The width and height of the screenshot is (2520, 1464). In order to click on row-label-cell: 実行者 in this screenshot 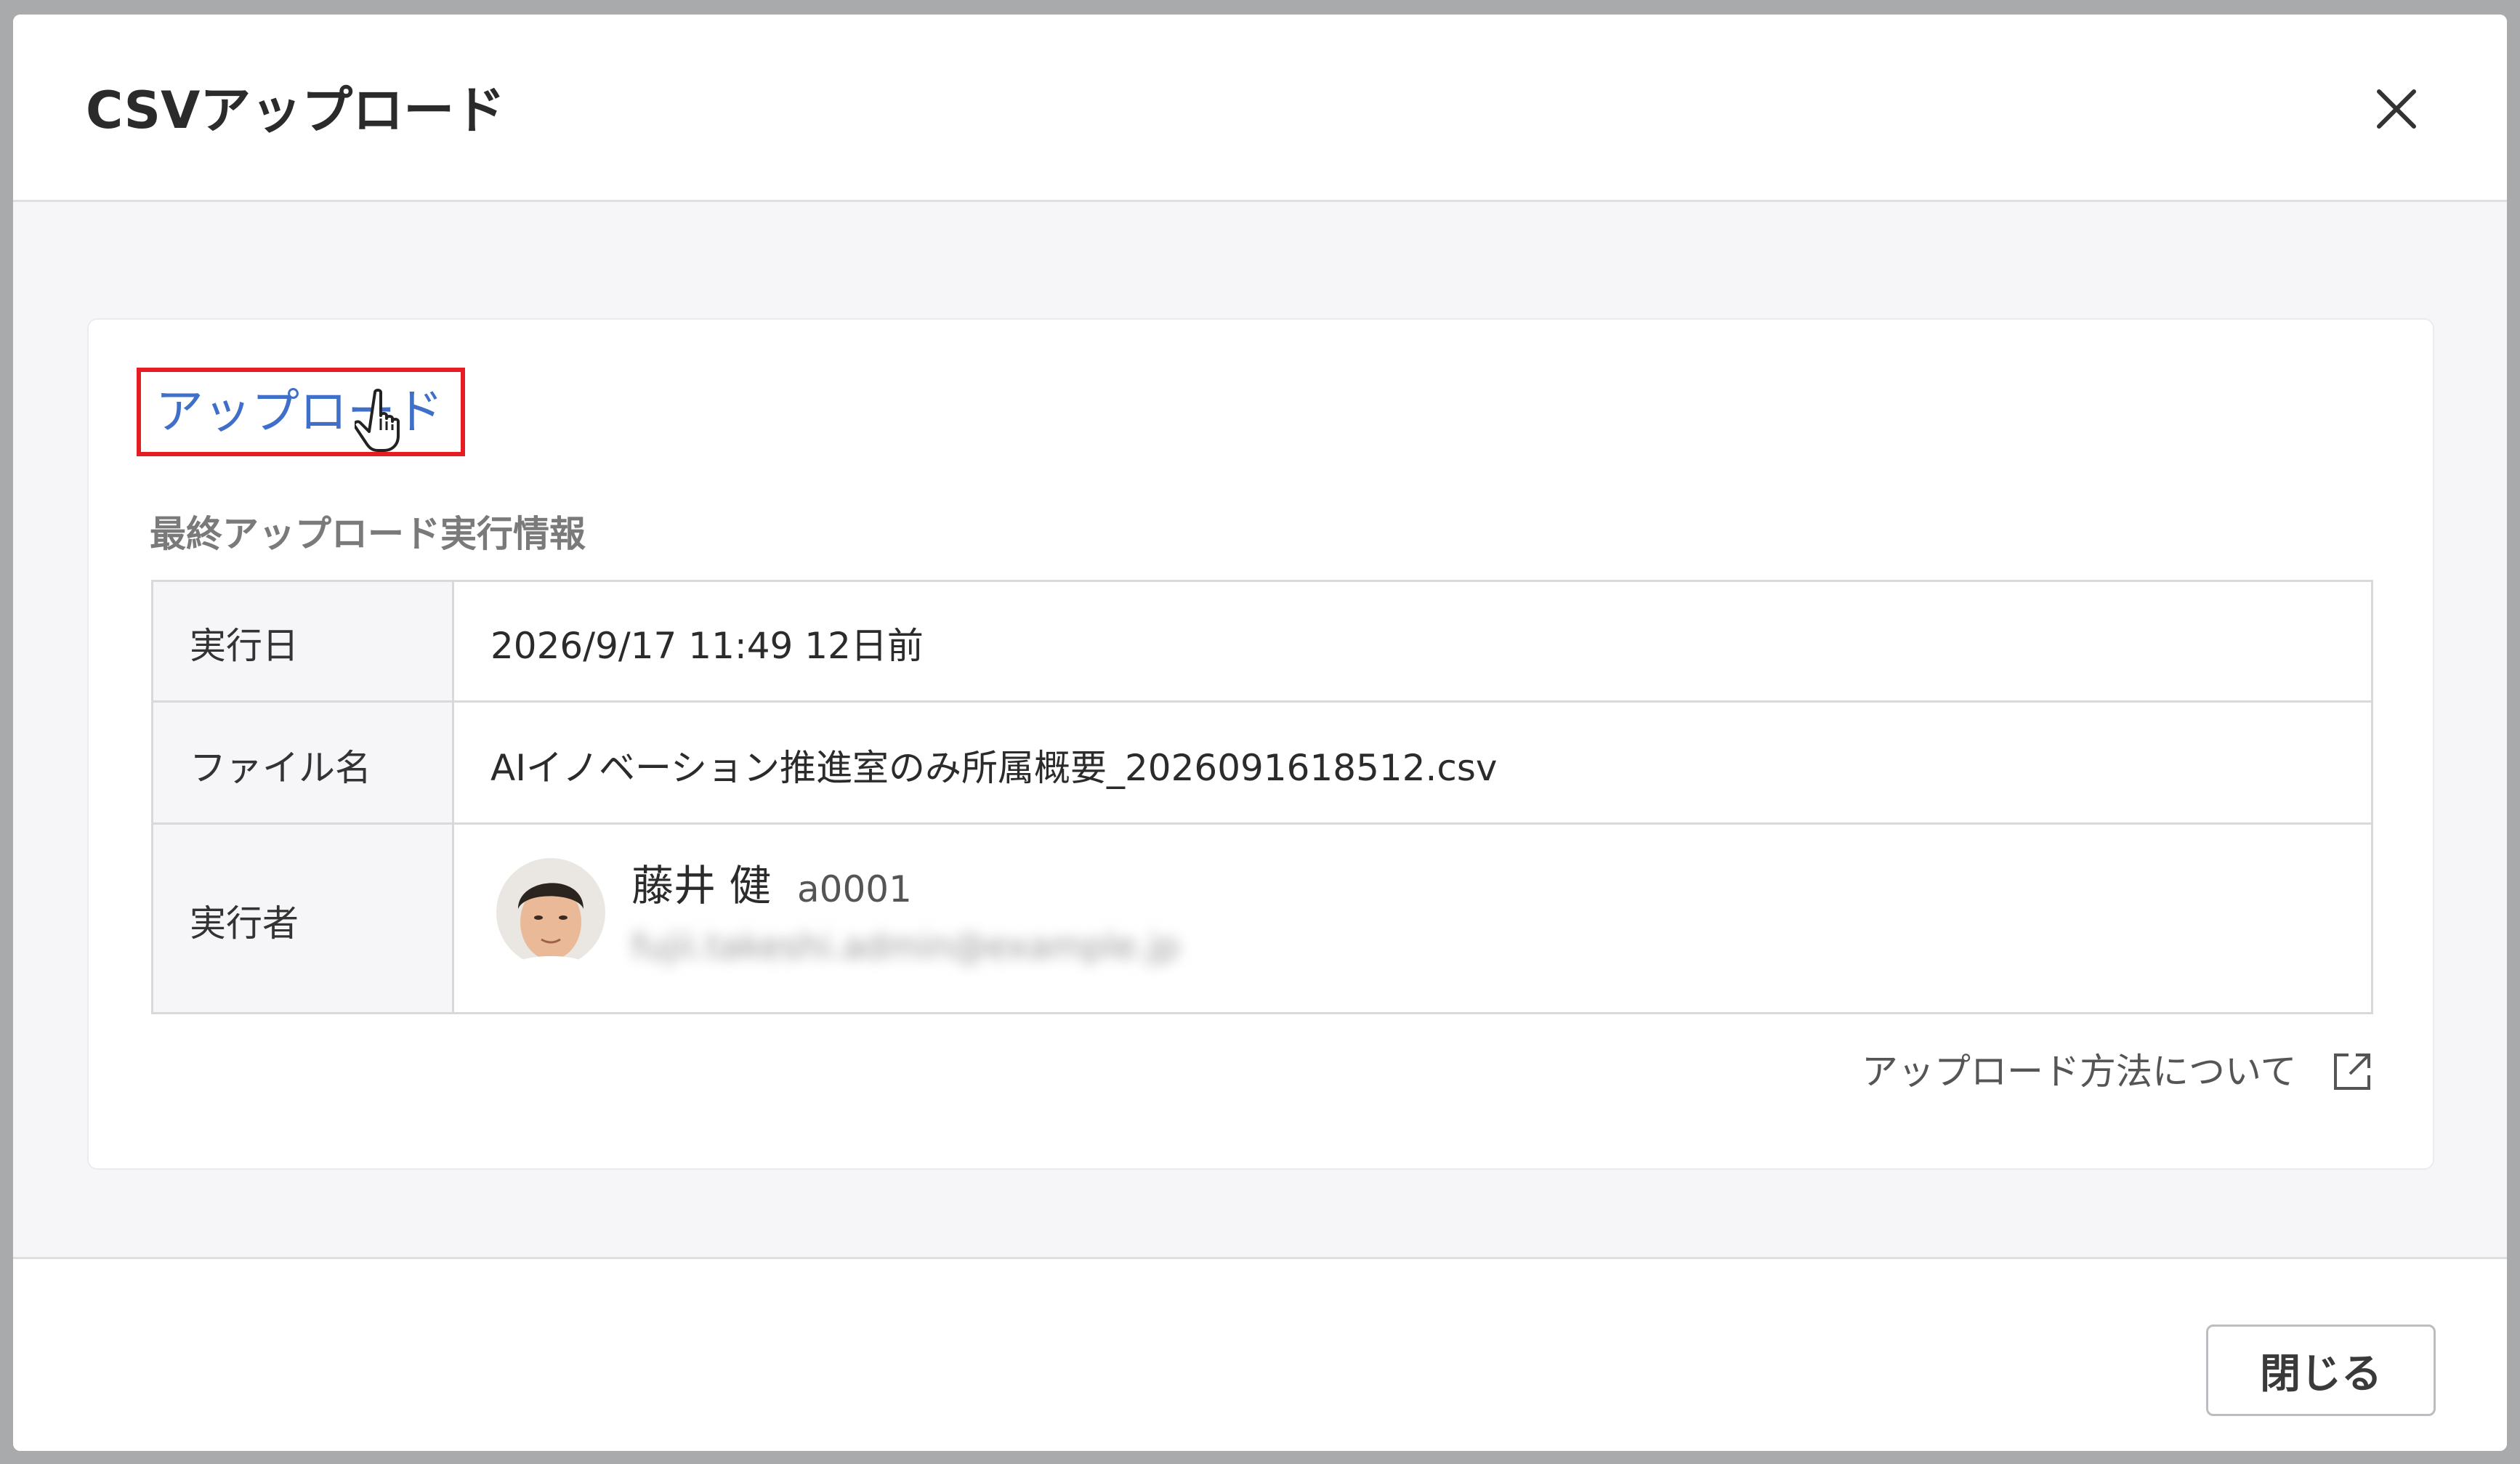, I will do `click(303, 918)`.